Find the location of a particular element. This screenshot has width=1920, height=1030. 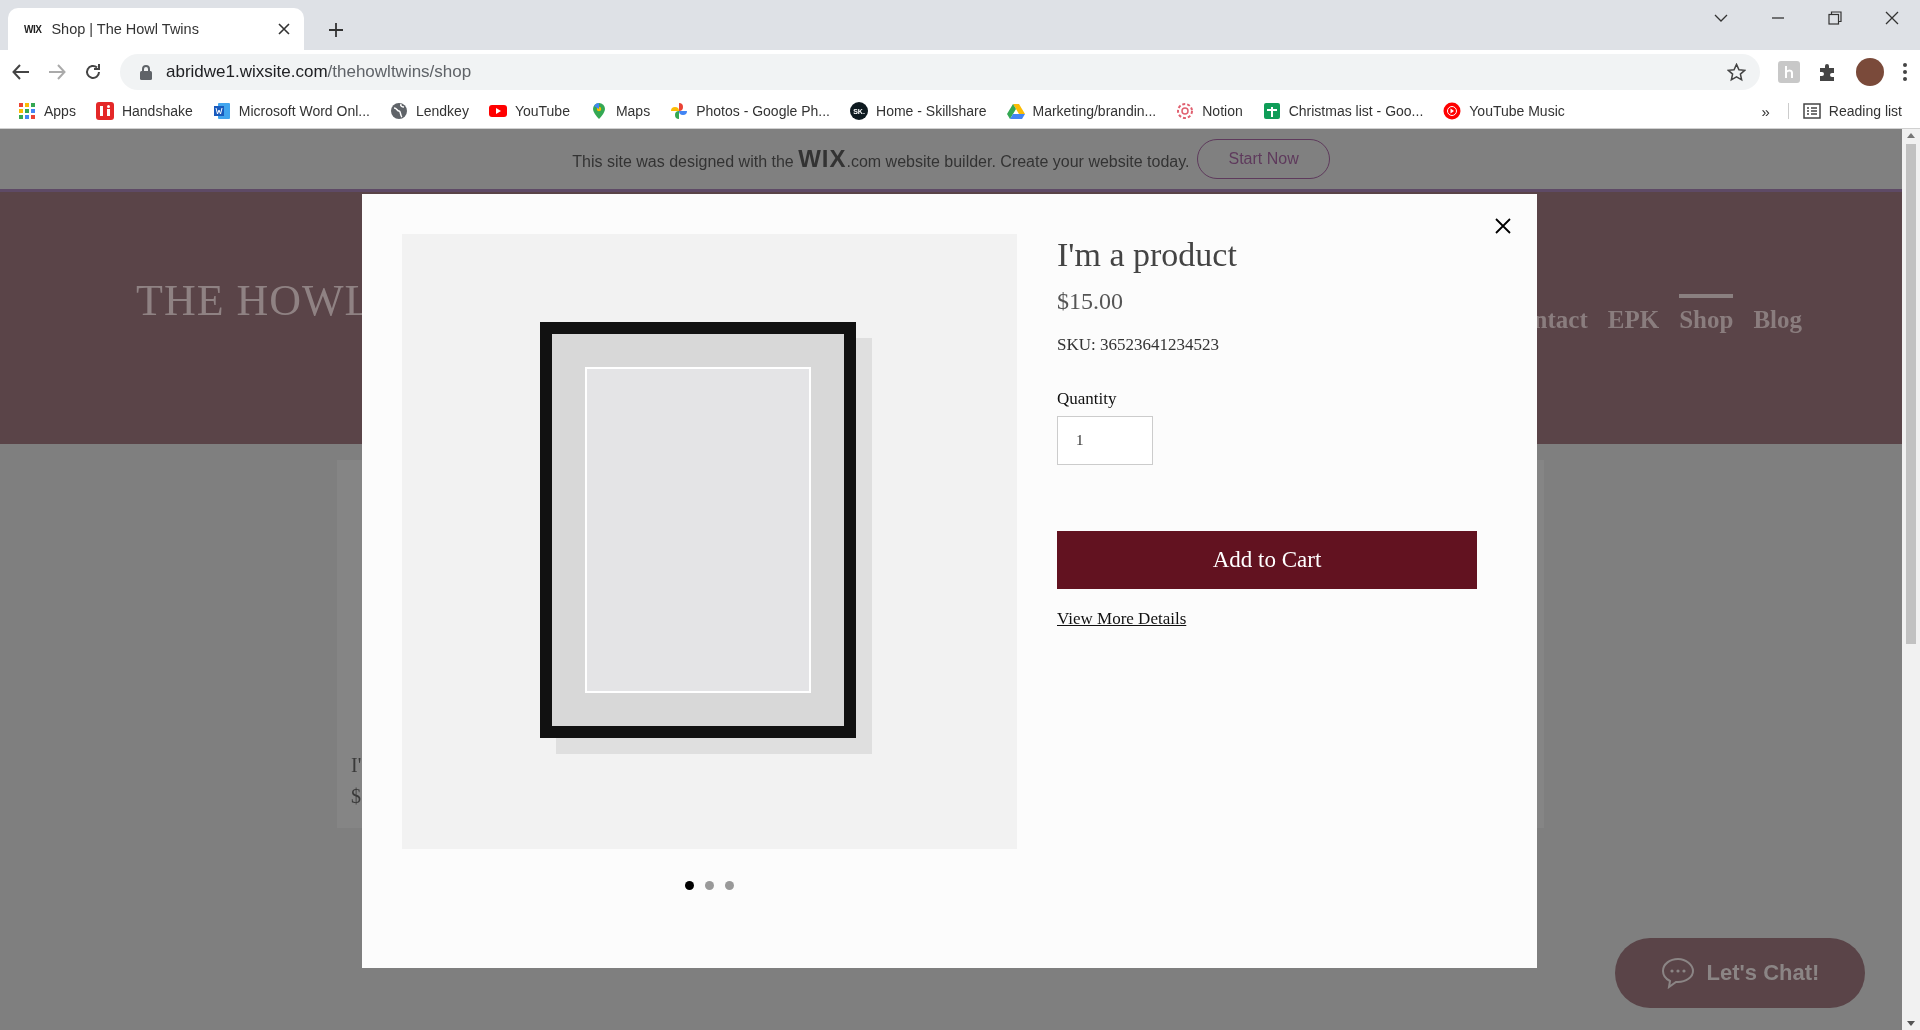

back-button is located at coordinates (21, 72).